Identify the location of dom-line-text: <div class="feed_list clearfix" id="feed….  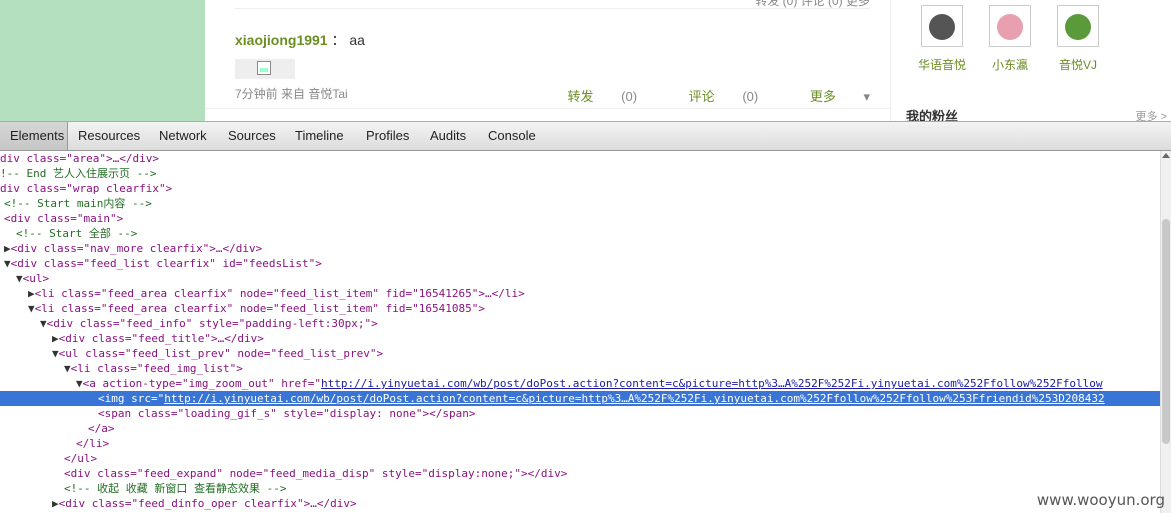
(166, 263).